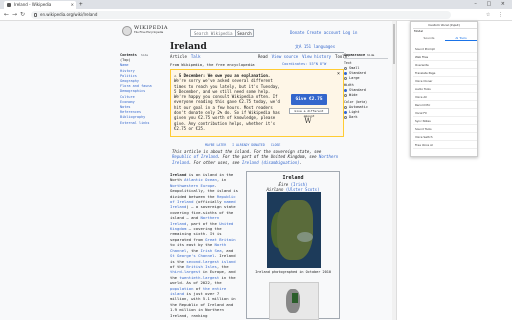  I want to click on list-item: Overwrite, so click(445, 65).